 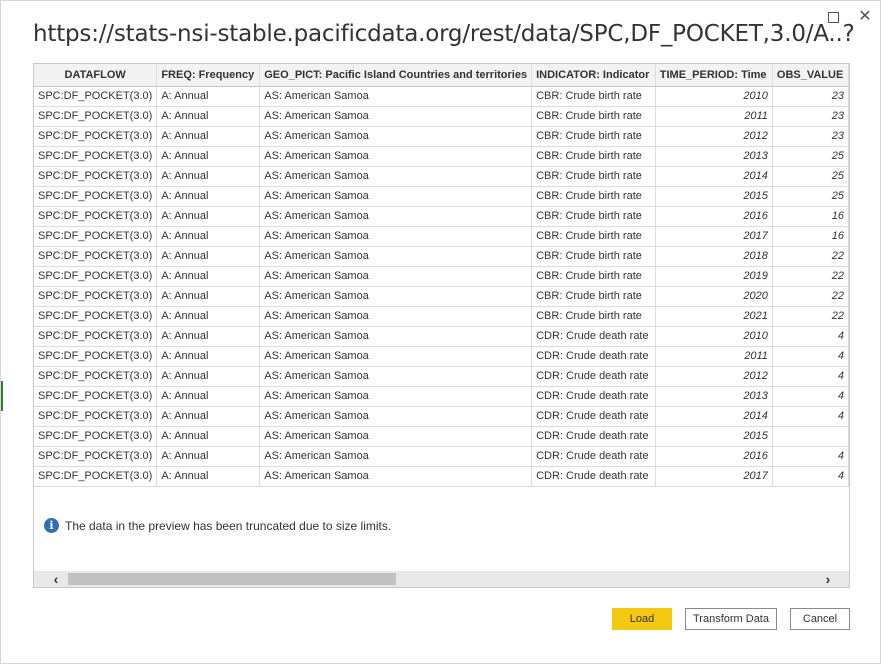 I want to click on close-icon: ✕, so click(x=865, y=17).